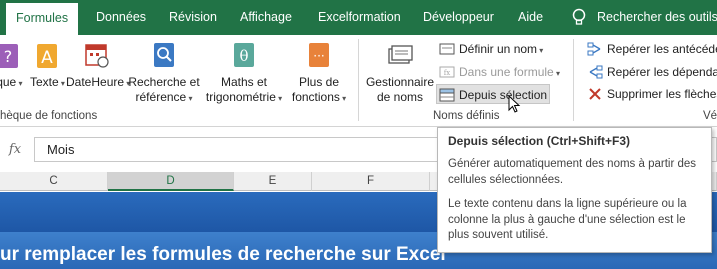 This screenshot has width=717, height=269. What do you see at coordinates (266, 17) in the screenshot?
I see `tab-affichage: Affichage` at bounding box center [266, 17].